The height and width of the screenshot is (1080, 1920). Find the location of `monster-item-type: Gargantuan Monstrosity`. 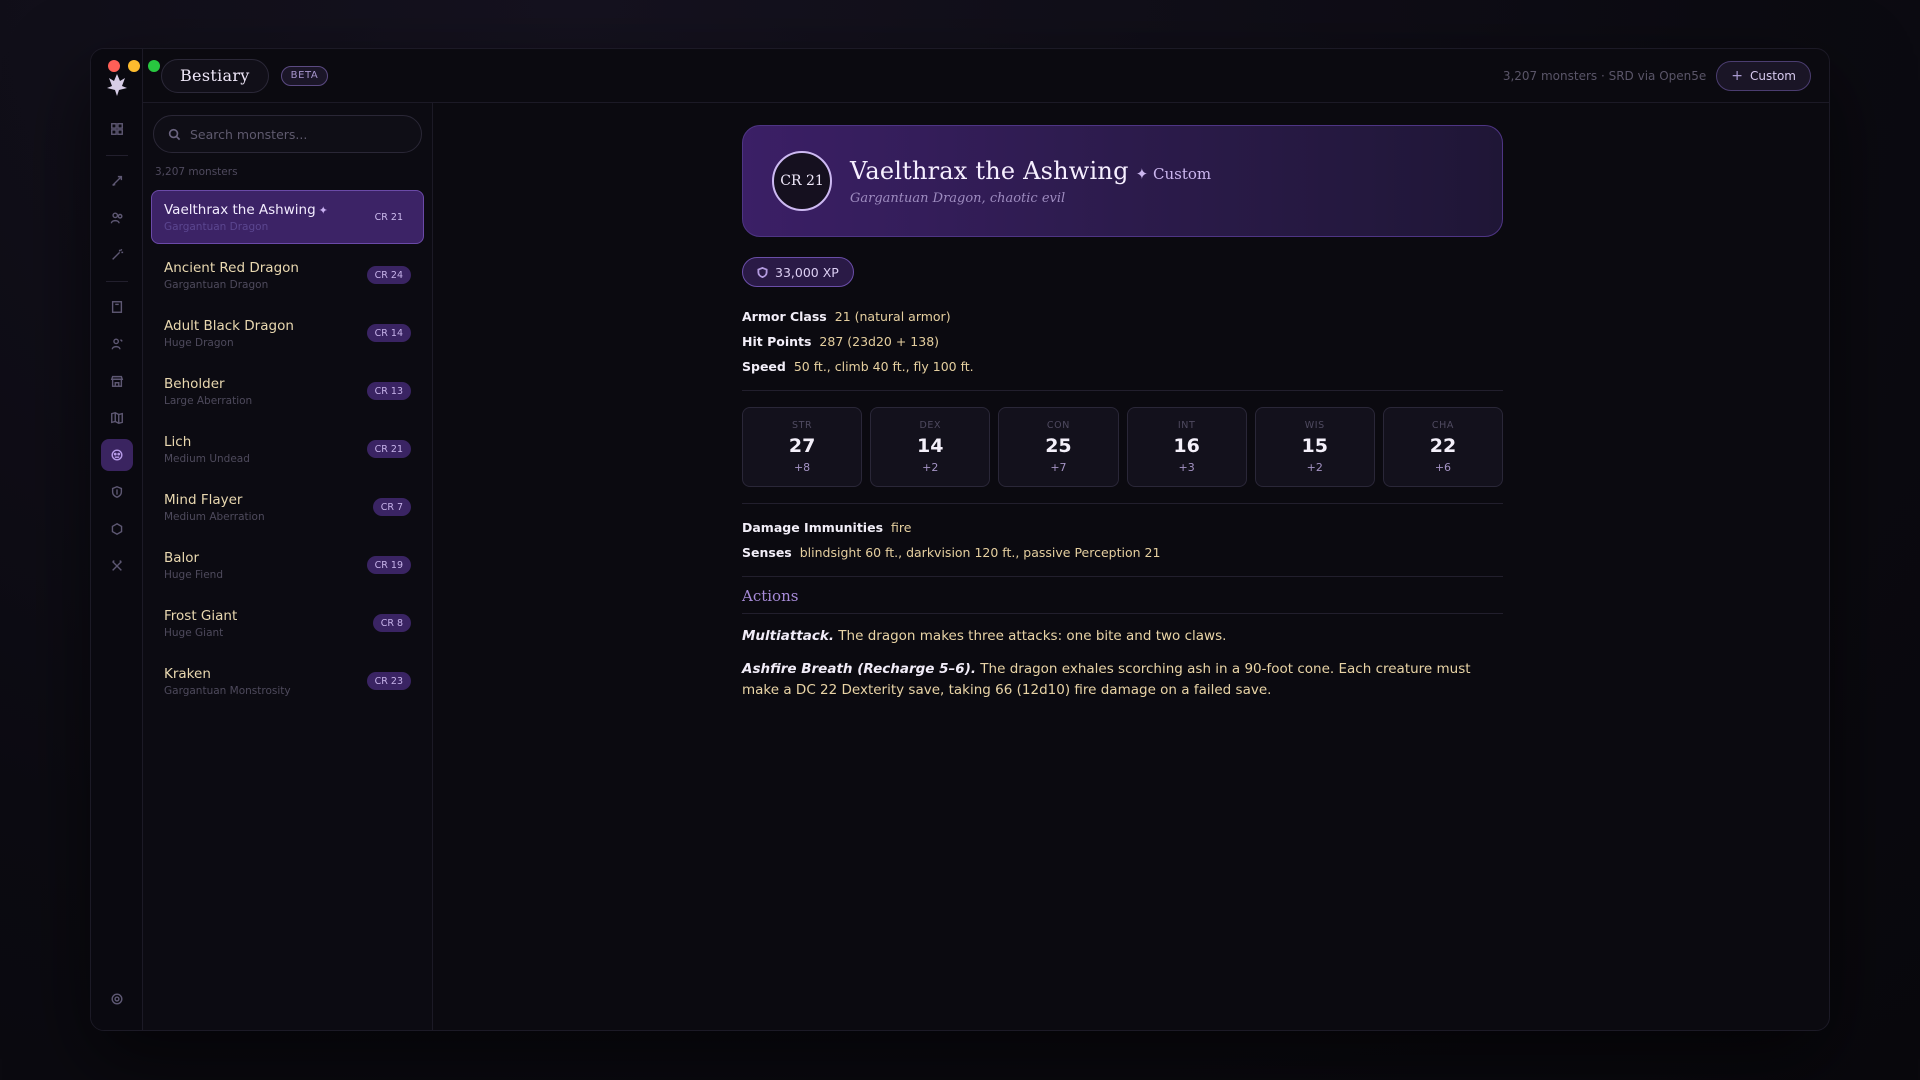

monster-item-type: Gargantuan Monstrosity is located at coordinates (227, 690).